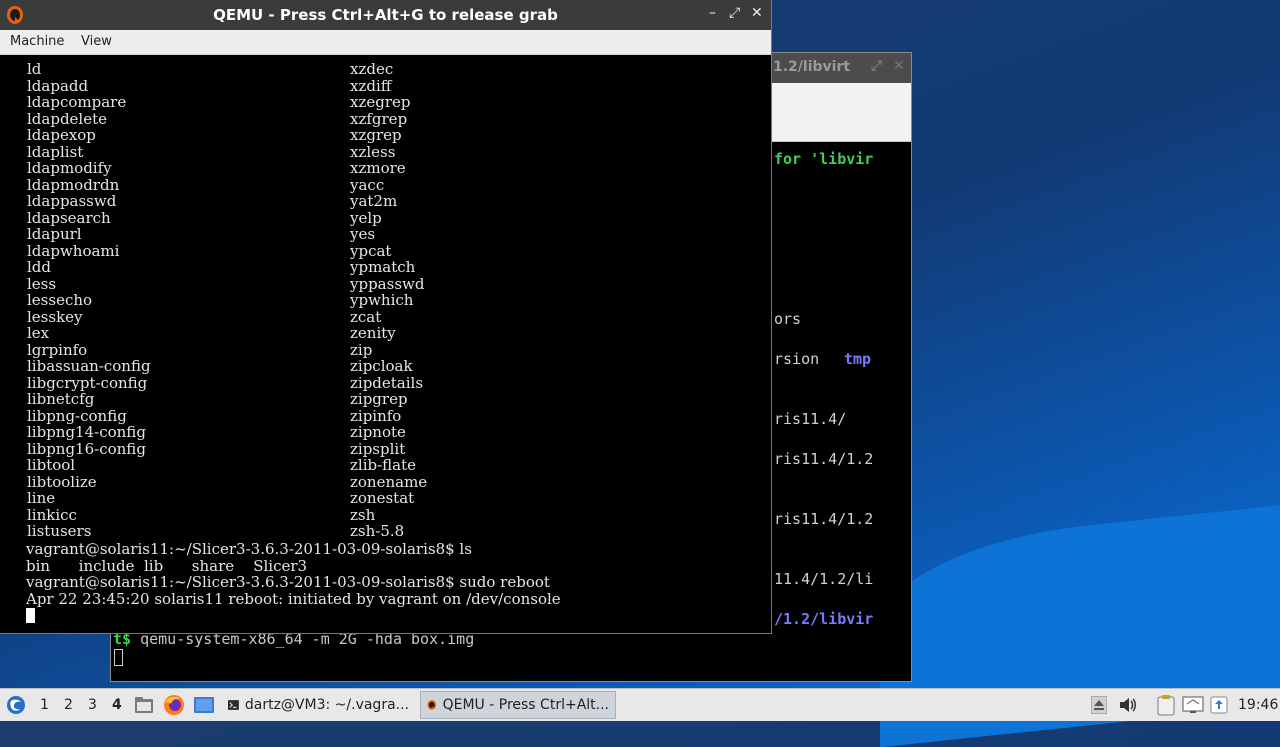  What do you see at coordinates (69, 168) in the screenshot?
I see `console-line: ldapmodify` at bounding box center [69, 168].